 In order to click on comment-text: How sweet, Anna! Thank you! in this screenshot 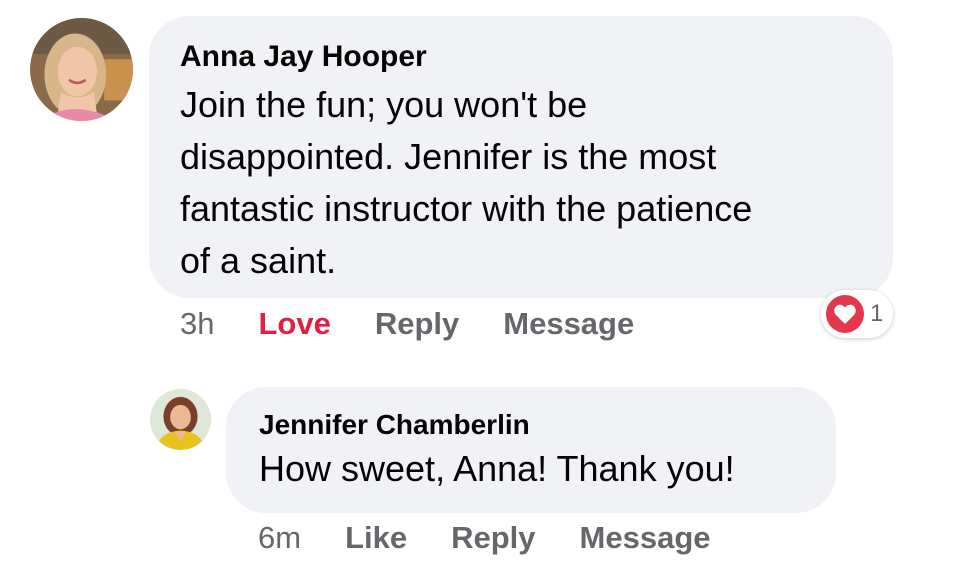, I will do `click(497, 468)`.